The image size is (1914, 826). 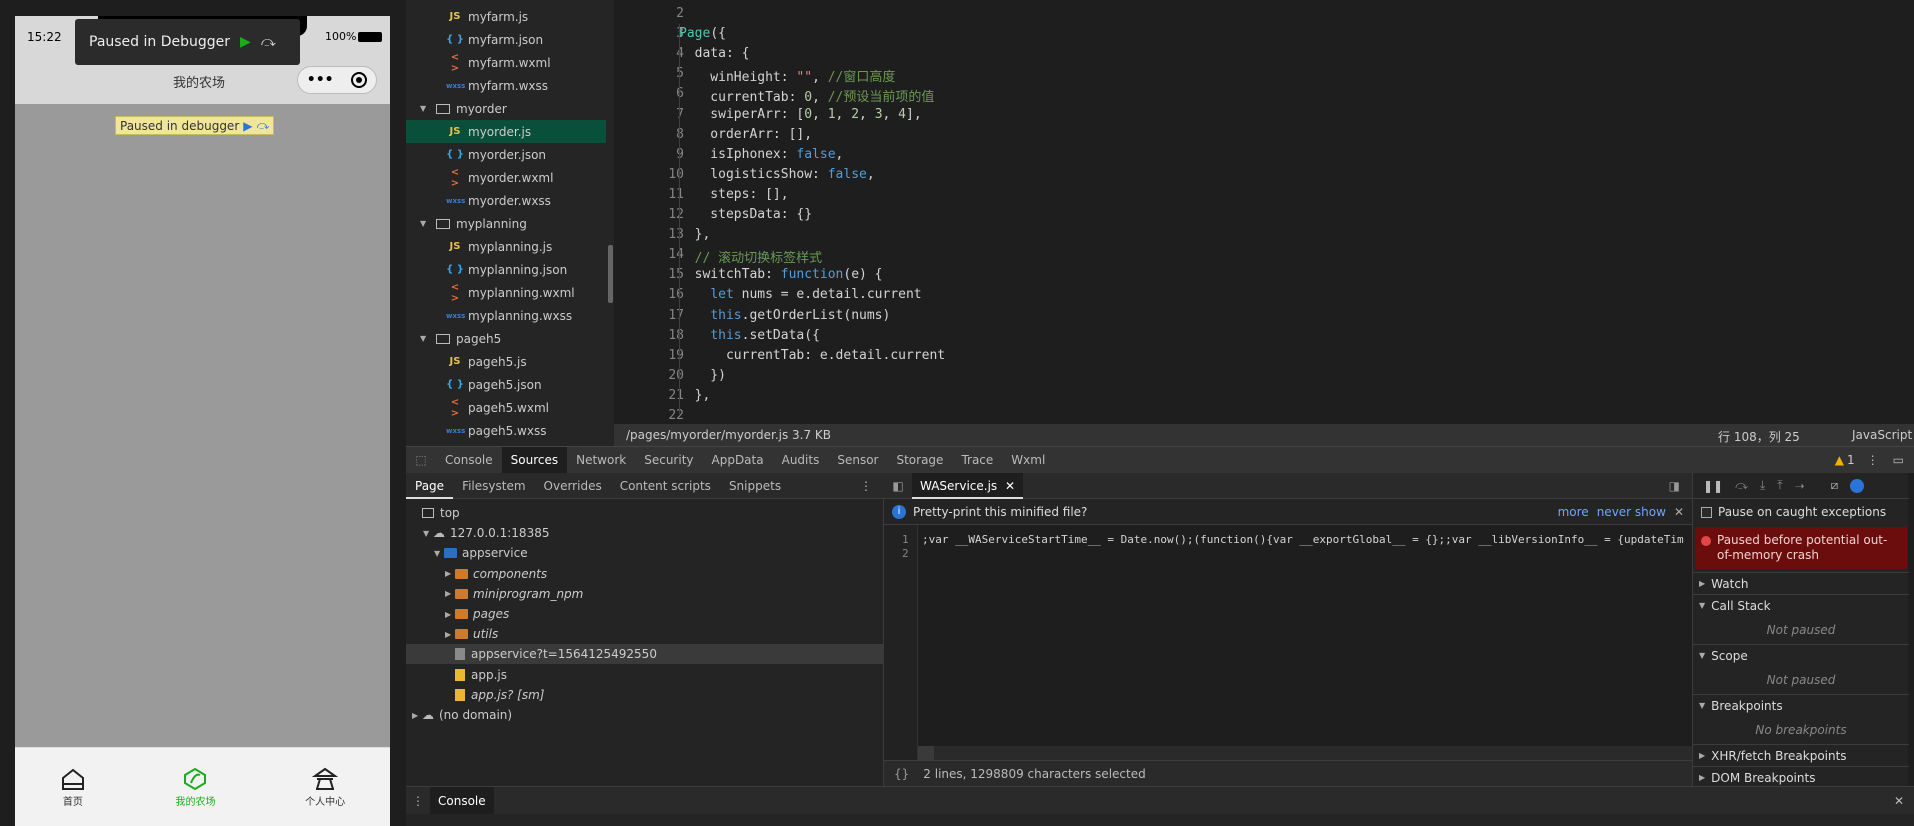 What do you see at coordinates (1028, 460) in the screenshot?
I see `tab-wxml: Wxml` at bounding box center [1028, 460].